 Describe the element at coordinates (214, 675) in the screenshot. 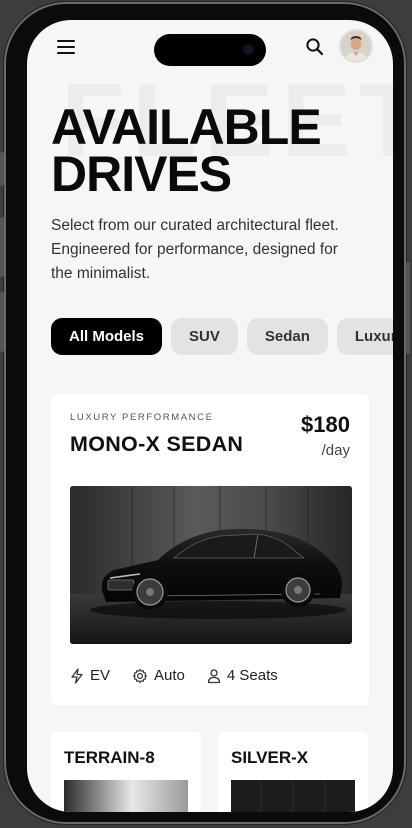

I see `person-icon` at that location.